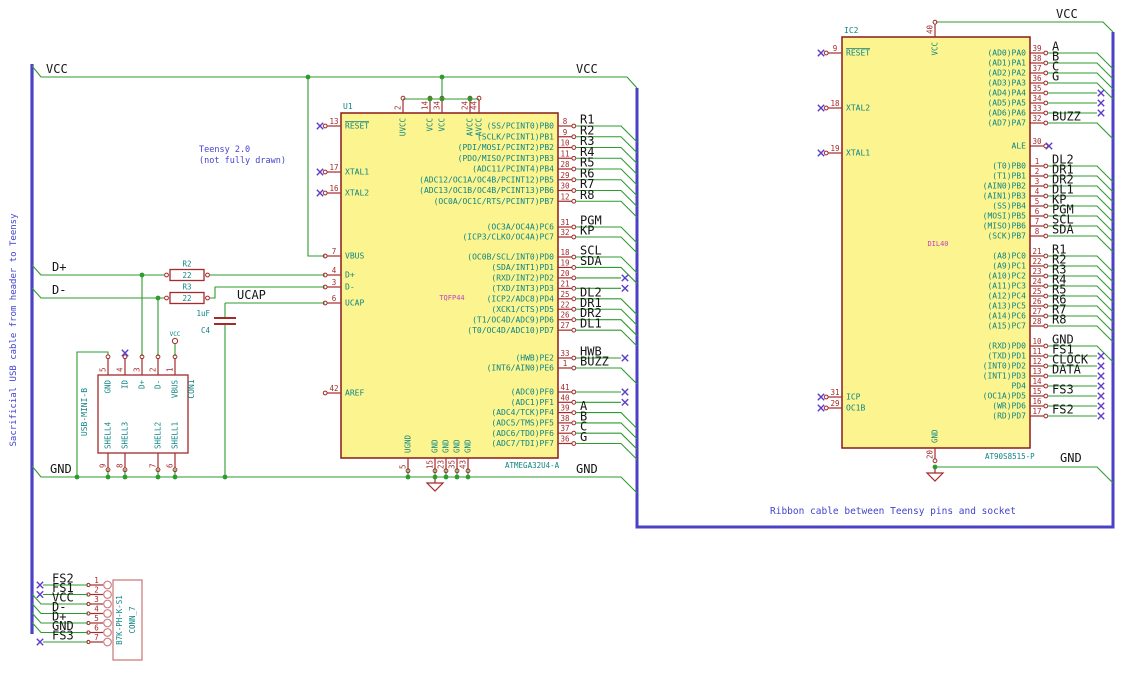  I want to click on ic2-symbol-value: AT90S8515-P, so click(1010, 456).